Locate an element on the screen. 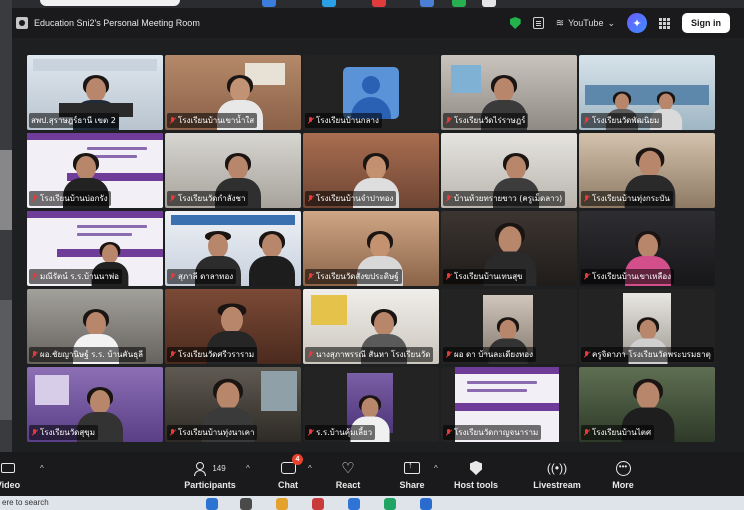 The height and width of the screenshot is (510, 744). participants-button: 149 Participants is located at coordinates (210, 474).